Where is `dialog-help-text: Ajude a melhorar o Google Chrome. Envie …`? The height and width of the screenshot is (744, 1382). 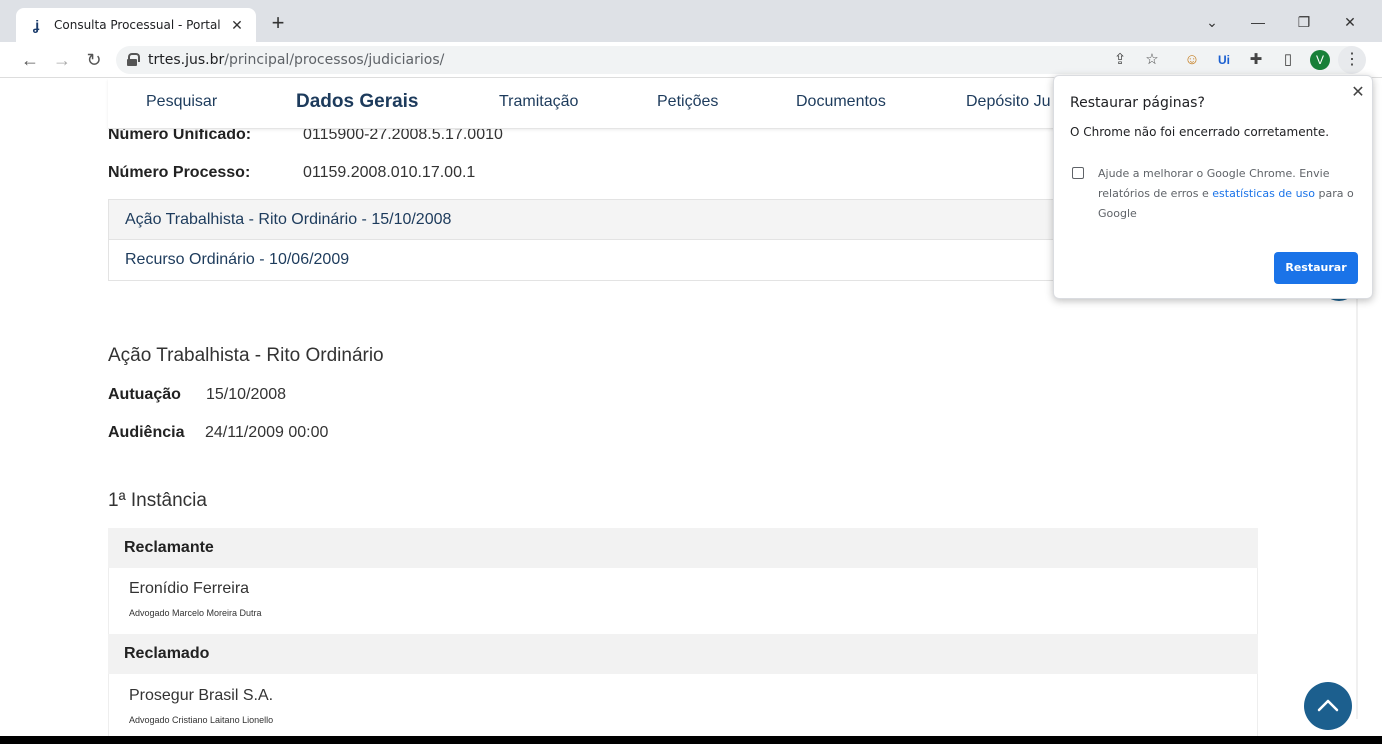 dialog-help-text: Ajude a melhorar o Google Chrome. Envie … is located at coordinates (1226, 193).